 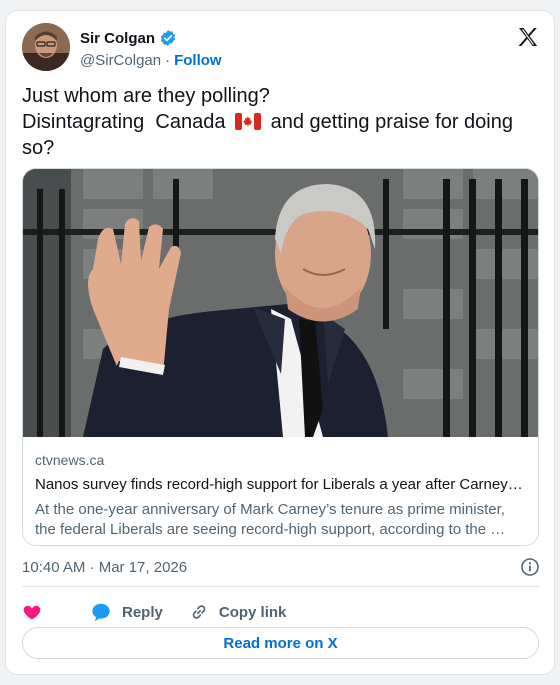 What do you see at coordinates (199, 612) in the screenshot?
I see `link-icon` at bounding box center [199, 612].